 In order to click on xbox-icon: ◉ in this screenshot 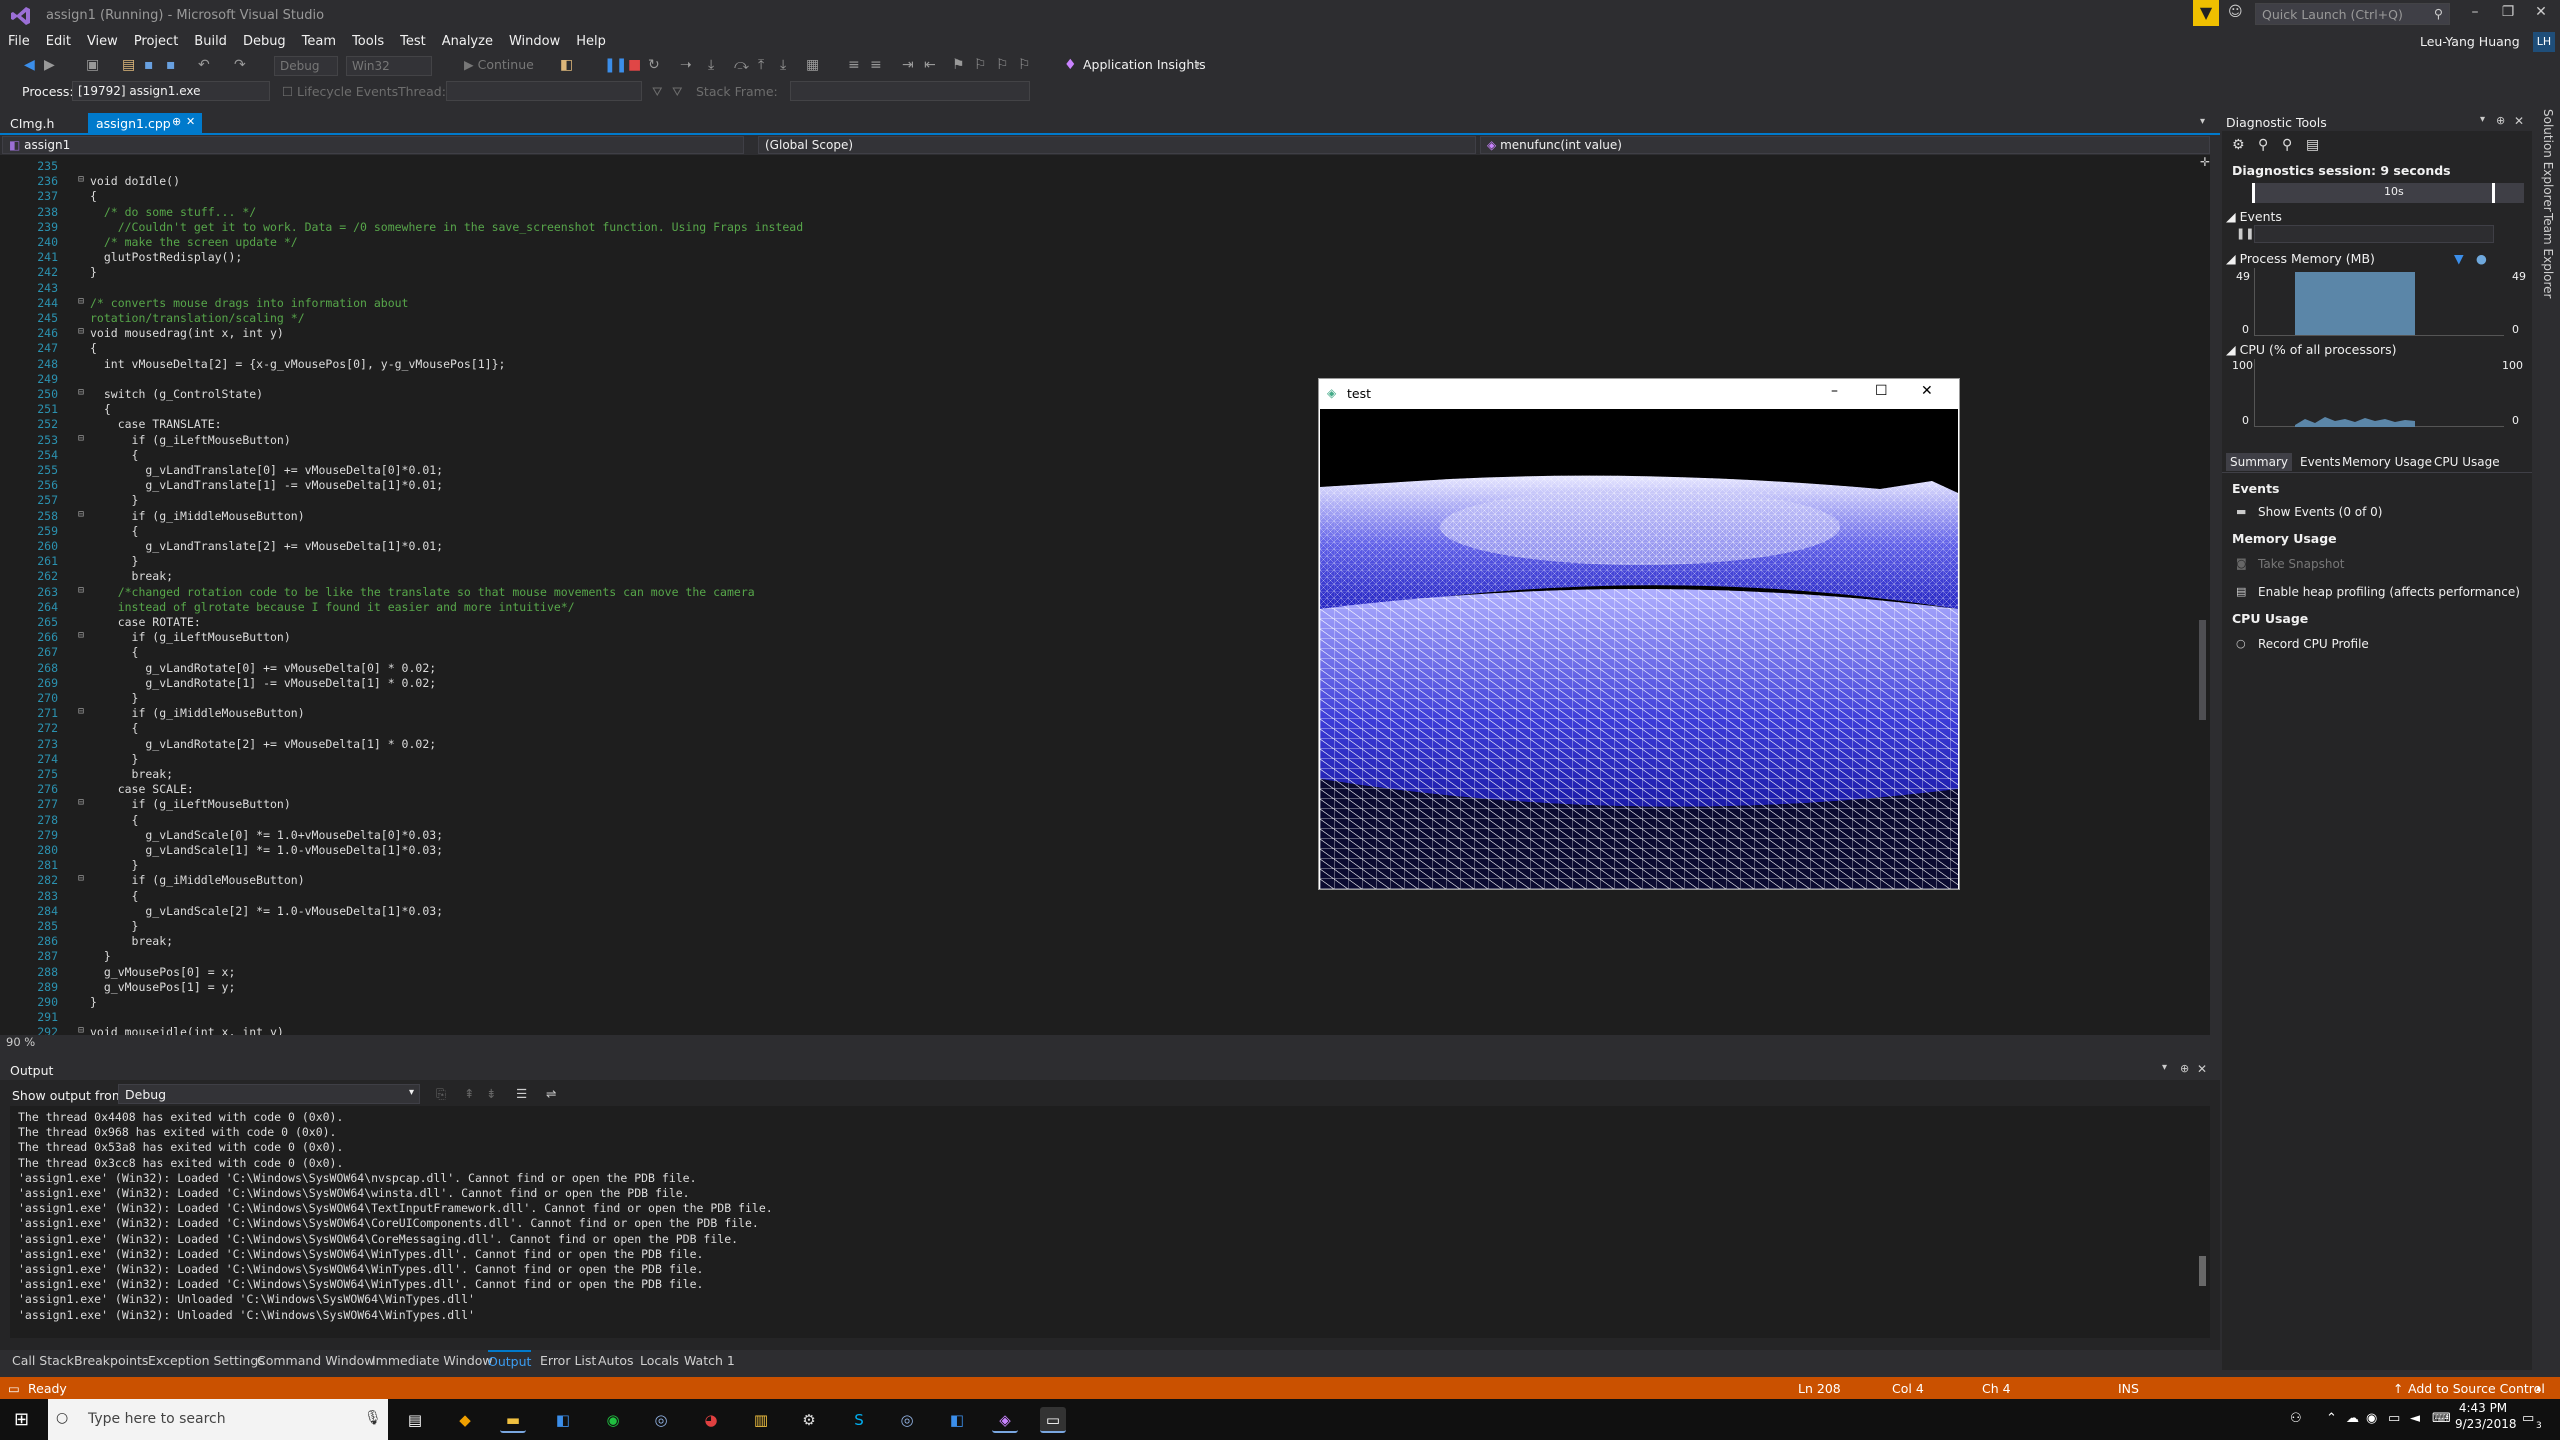, I will do `click(613, 1420)`.